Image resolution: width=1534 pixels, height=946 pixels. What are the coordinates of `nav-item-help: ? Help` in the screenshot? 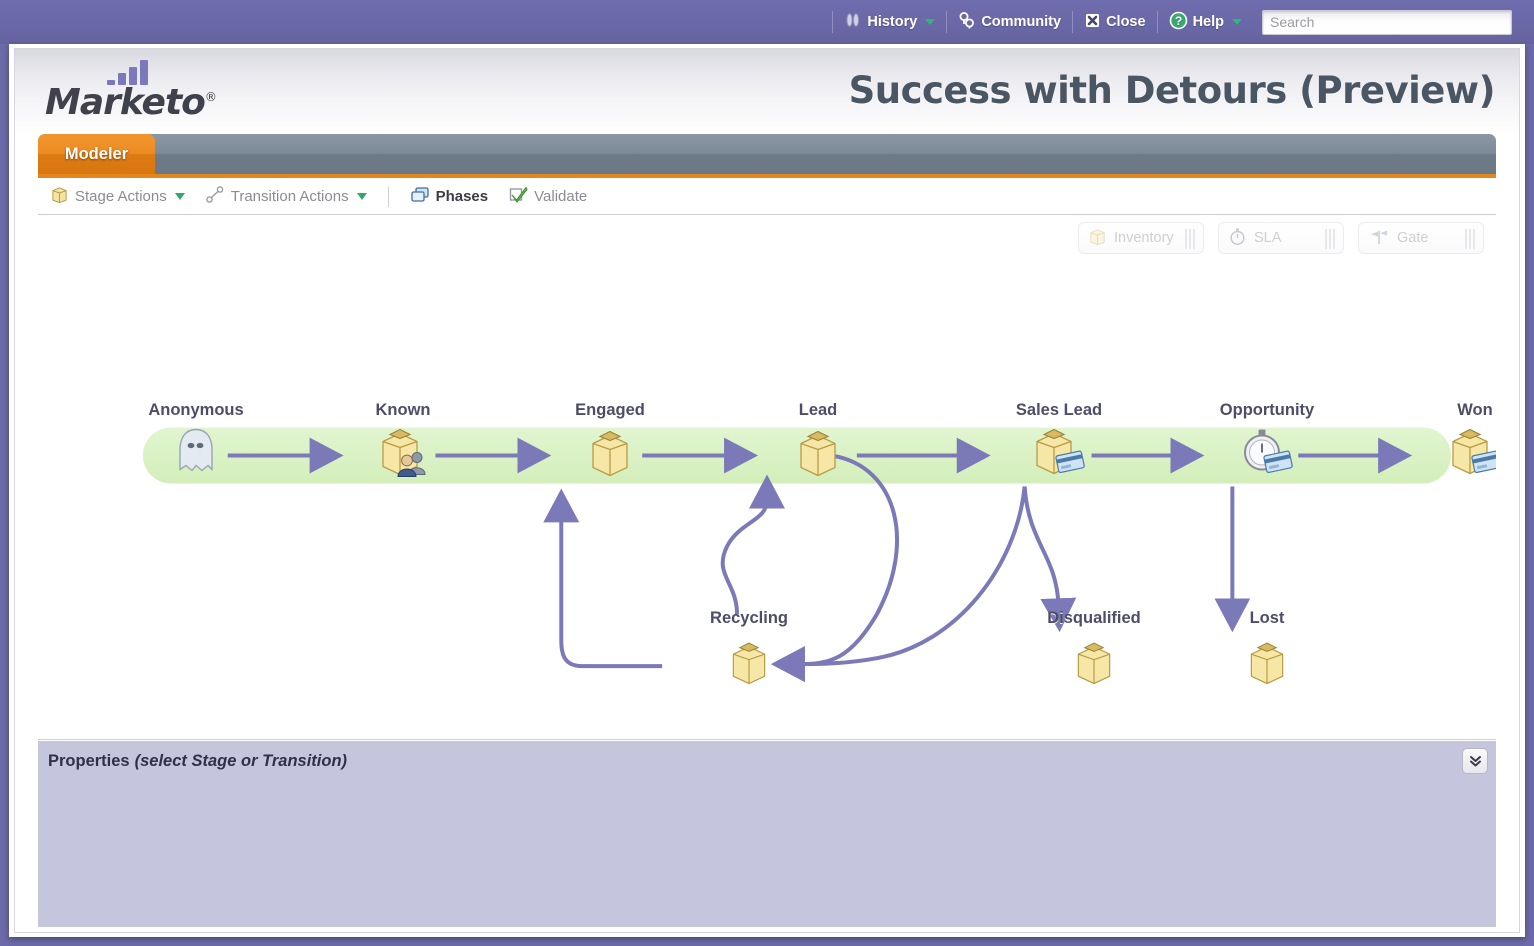 It's located at (1205, 22).